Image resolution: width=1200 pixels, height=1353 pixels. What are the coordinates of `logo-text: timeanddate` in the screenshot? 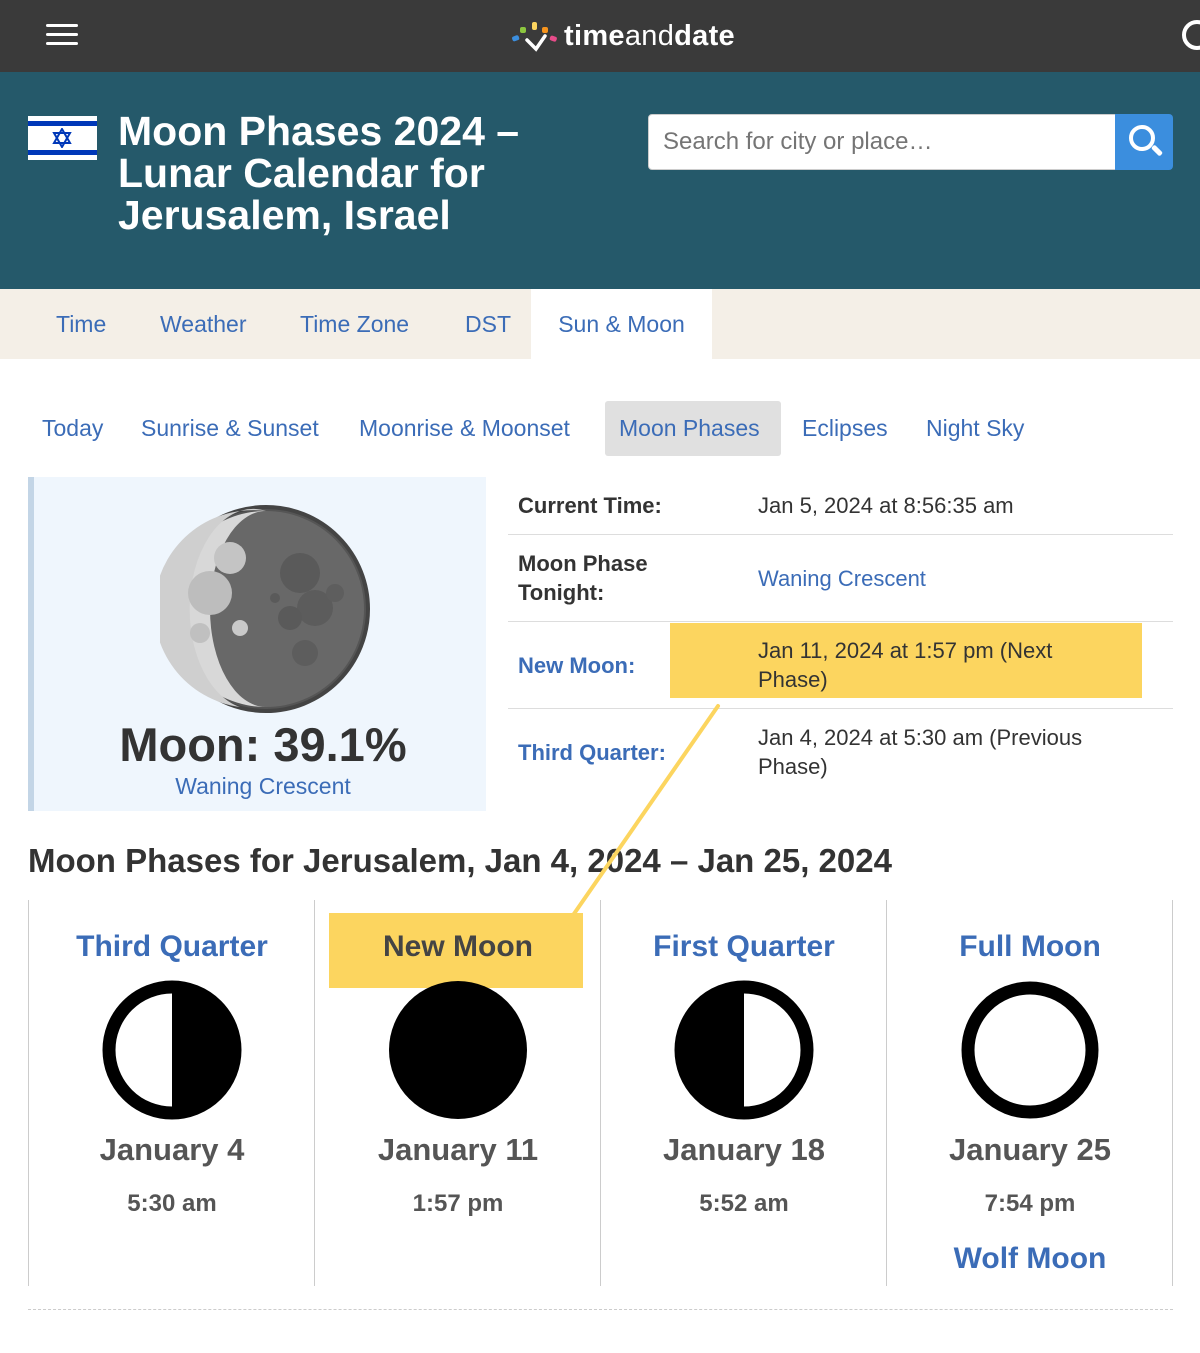 It's located at (649, 35).